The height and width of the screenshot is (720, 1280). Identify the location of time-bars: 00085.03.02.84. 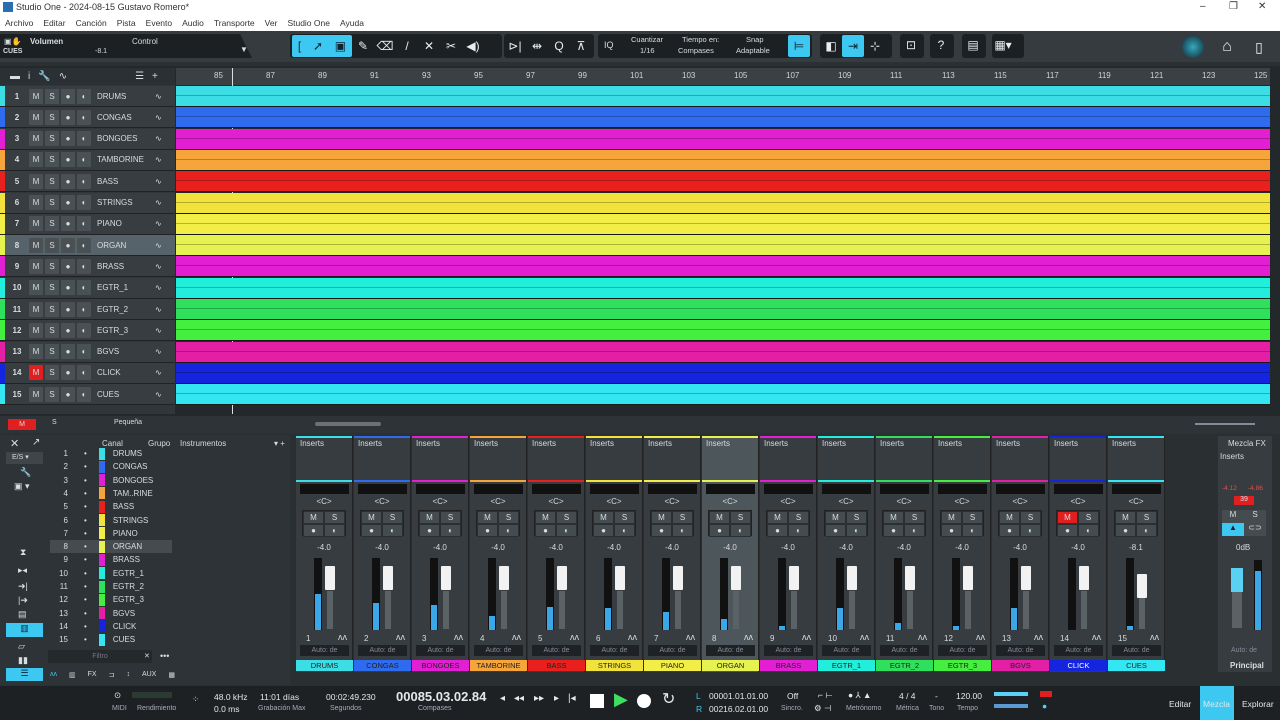
(441, 696).